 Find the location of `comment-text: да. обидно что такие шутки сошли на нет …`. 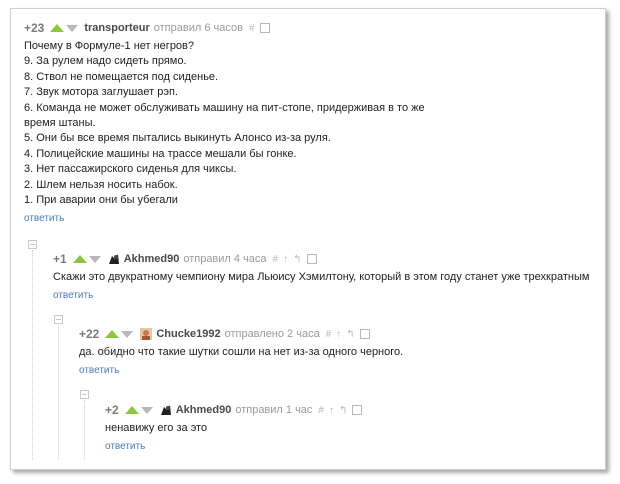

comment-text: да. обидно что такие шутки сошли на нет … is located at coordinates (241, 352).